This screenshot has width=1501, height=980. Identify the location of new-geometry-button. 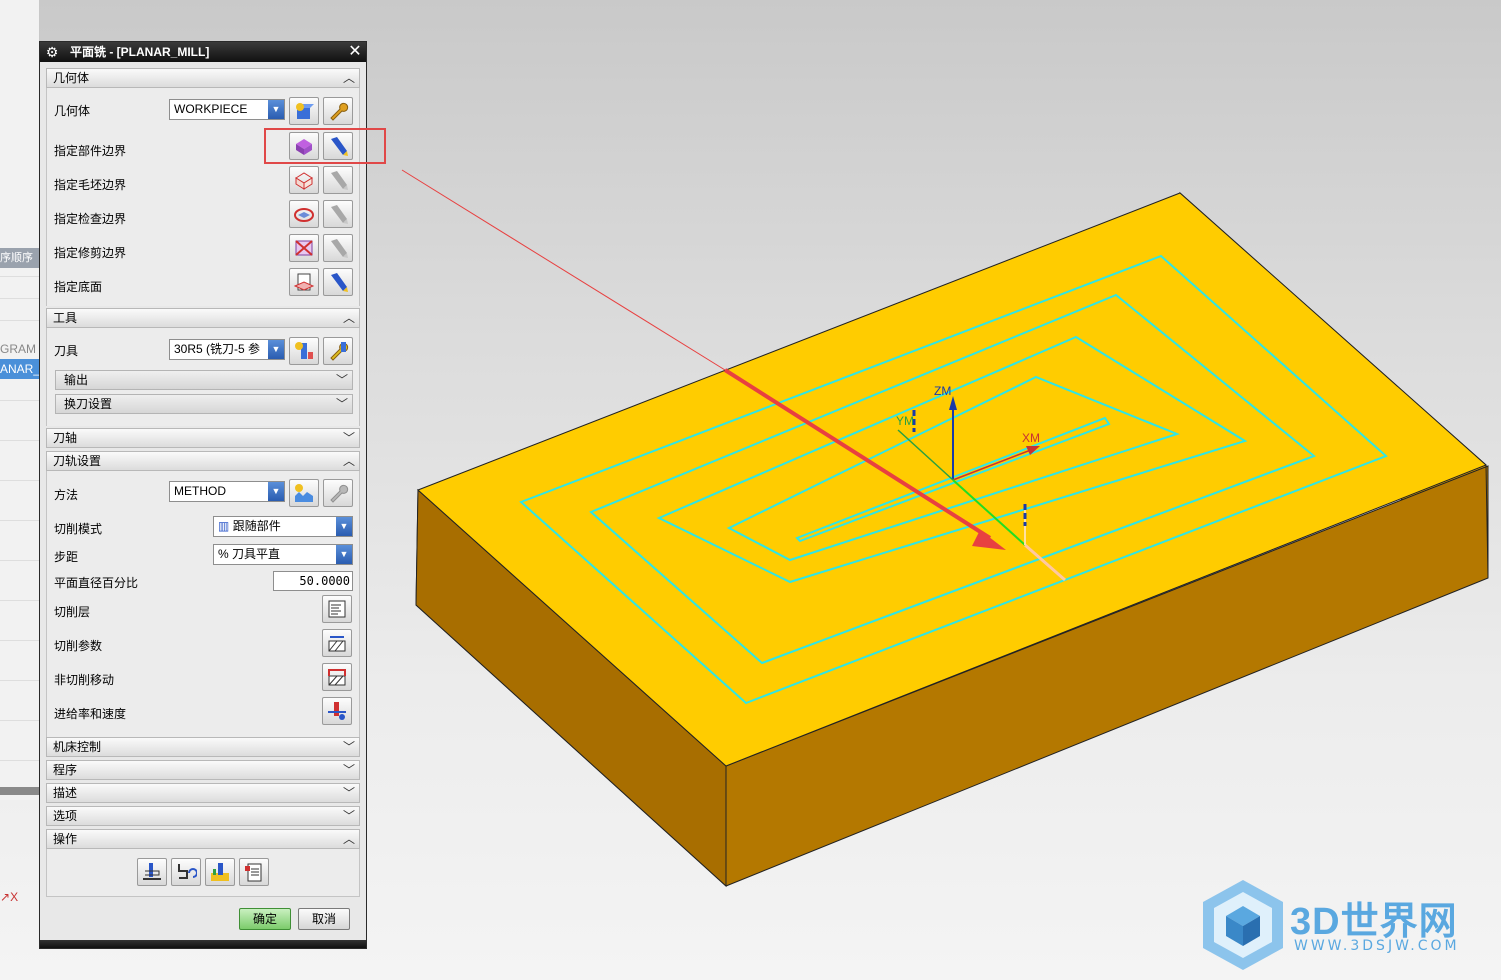
(304, 111).